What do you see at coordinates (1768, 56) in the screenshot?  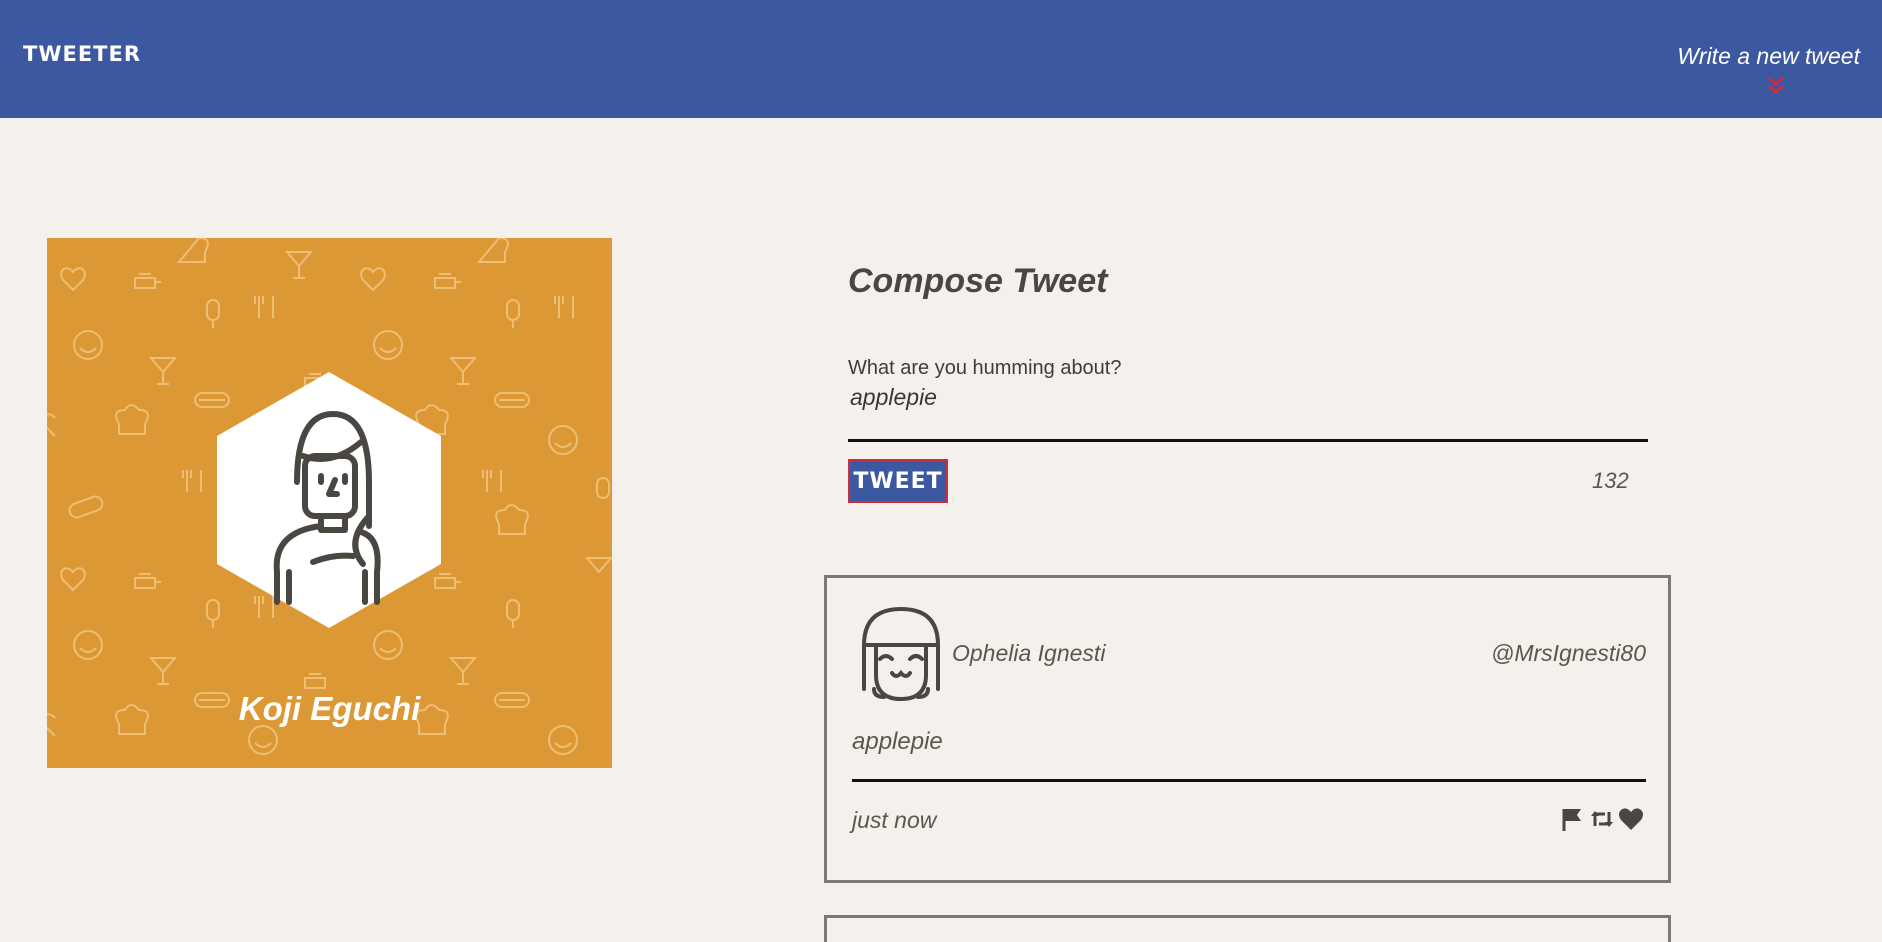 I see `write-new-tweet-link: Write a new tweet` at bounding box center [1768, 56].